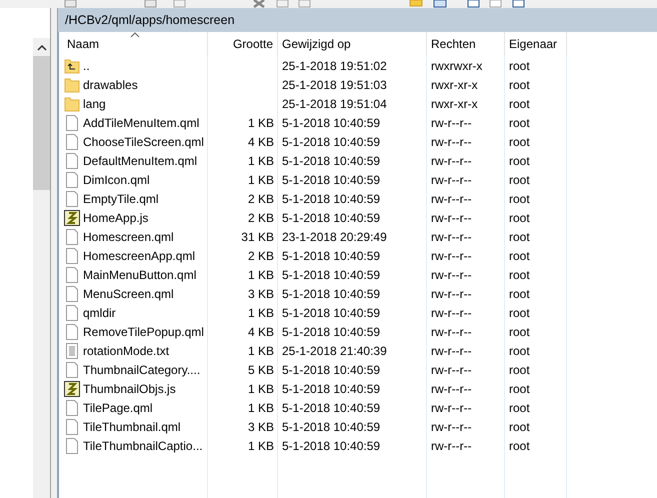 The width and height of the screenshot is (657, 498). Describe the element at coordinates (99, 313) in the screenshot. I see `file-name: qmldir` at that location.